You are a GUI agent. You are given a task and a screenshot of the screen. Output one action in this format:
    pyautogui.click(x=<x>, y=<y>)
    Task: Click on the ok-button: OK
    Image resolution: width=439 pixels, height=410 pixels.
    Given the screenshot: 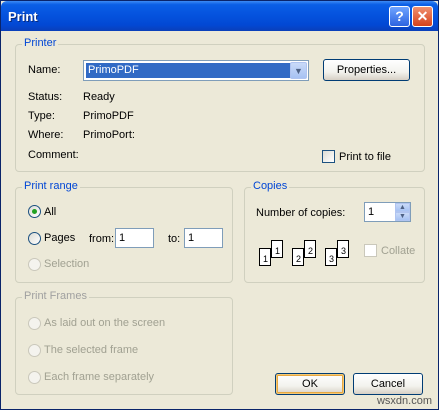 What is the action you would take?
    pyautogui.click(x=310, y=384)
    